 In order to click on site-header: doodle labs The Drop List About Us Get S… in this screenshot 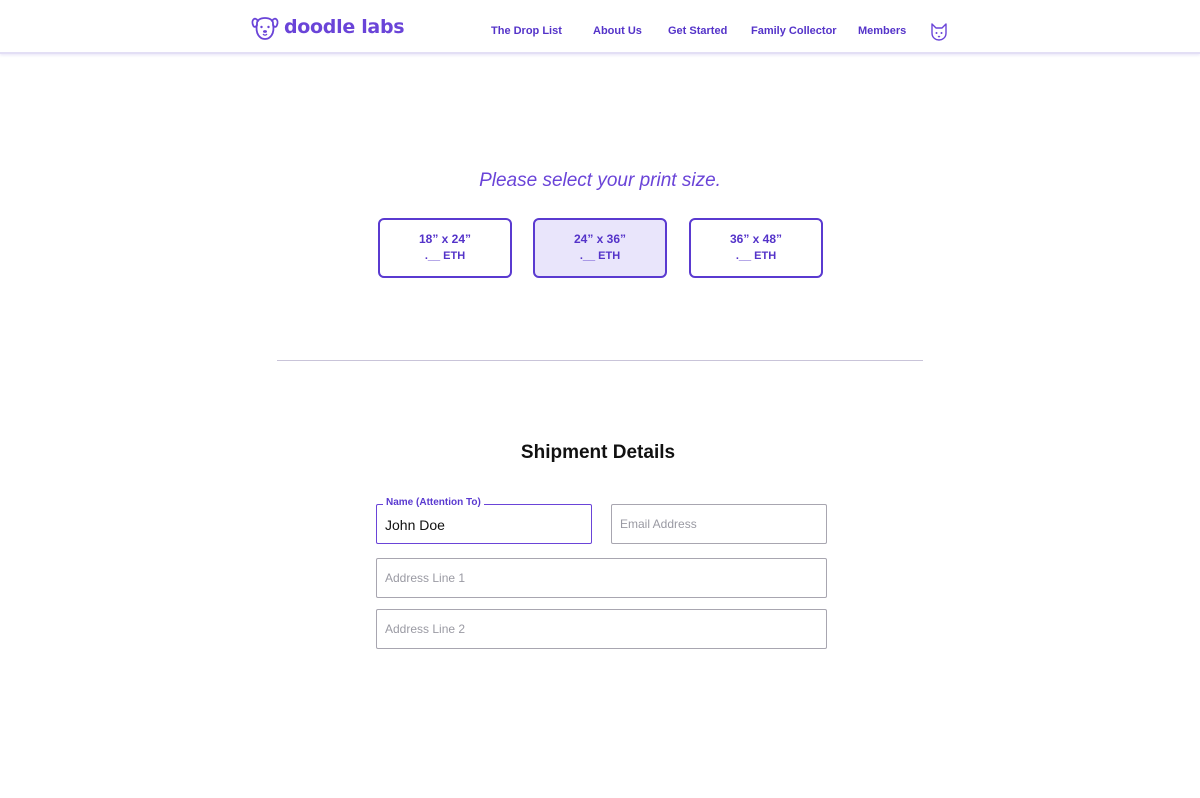, I will do `click(600, 27)`.